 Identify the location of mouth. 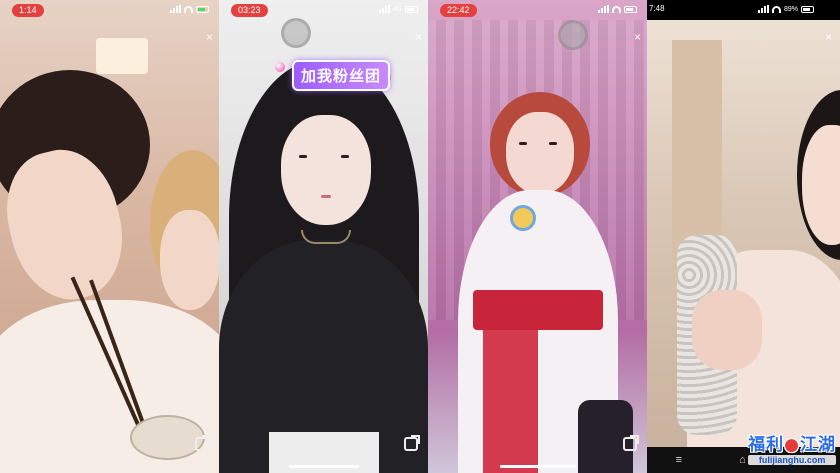
(326, 196).